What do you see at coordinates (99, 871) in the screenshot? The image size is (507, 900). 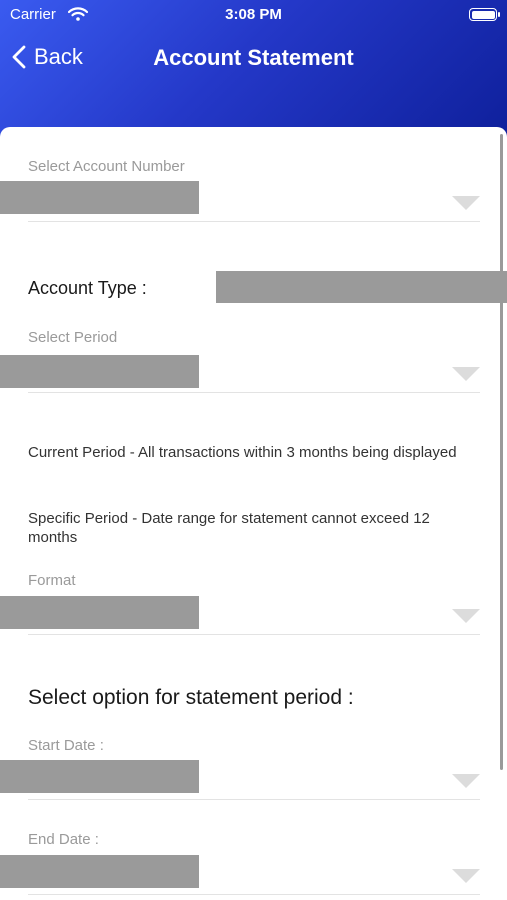 I see `end-date-value` at bounding box center [99, 871].